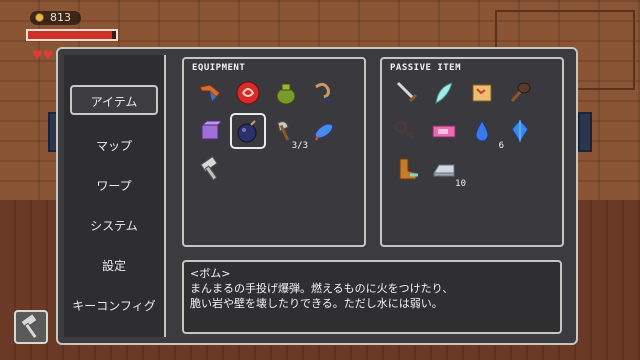 The image size is (640, 360). I want to click on grapple-hook-icon, so click(324, 93).